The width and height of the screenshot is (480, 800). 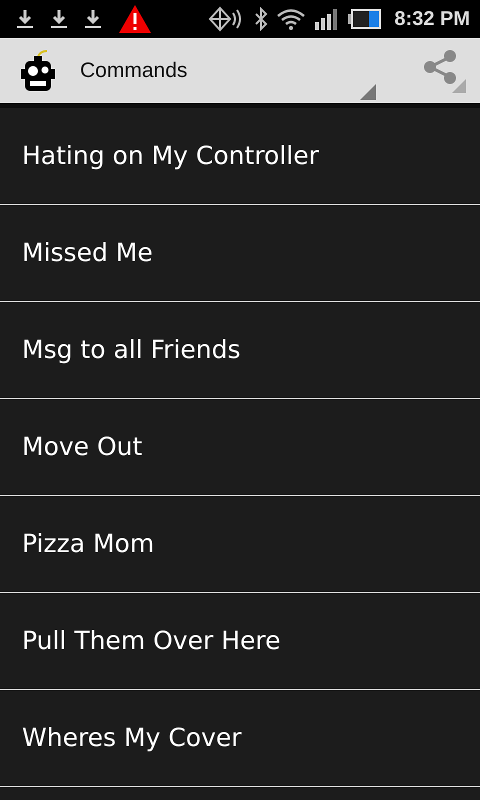 I want to click on dropdown-corner-icon, so click(x=368, y=92).